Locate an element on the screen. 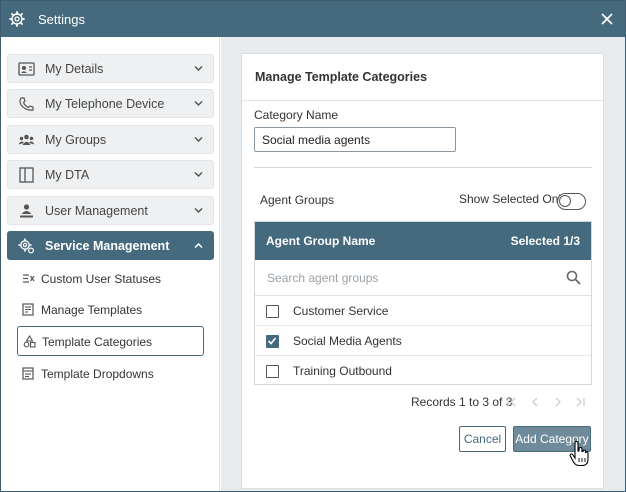 The width and height of the screenshot is (626, 492). cancel-button: Cancel is located at coordinates (482, 439).